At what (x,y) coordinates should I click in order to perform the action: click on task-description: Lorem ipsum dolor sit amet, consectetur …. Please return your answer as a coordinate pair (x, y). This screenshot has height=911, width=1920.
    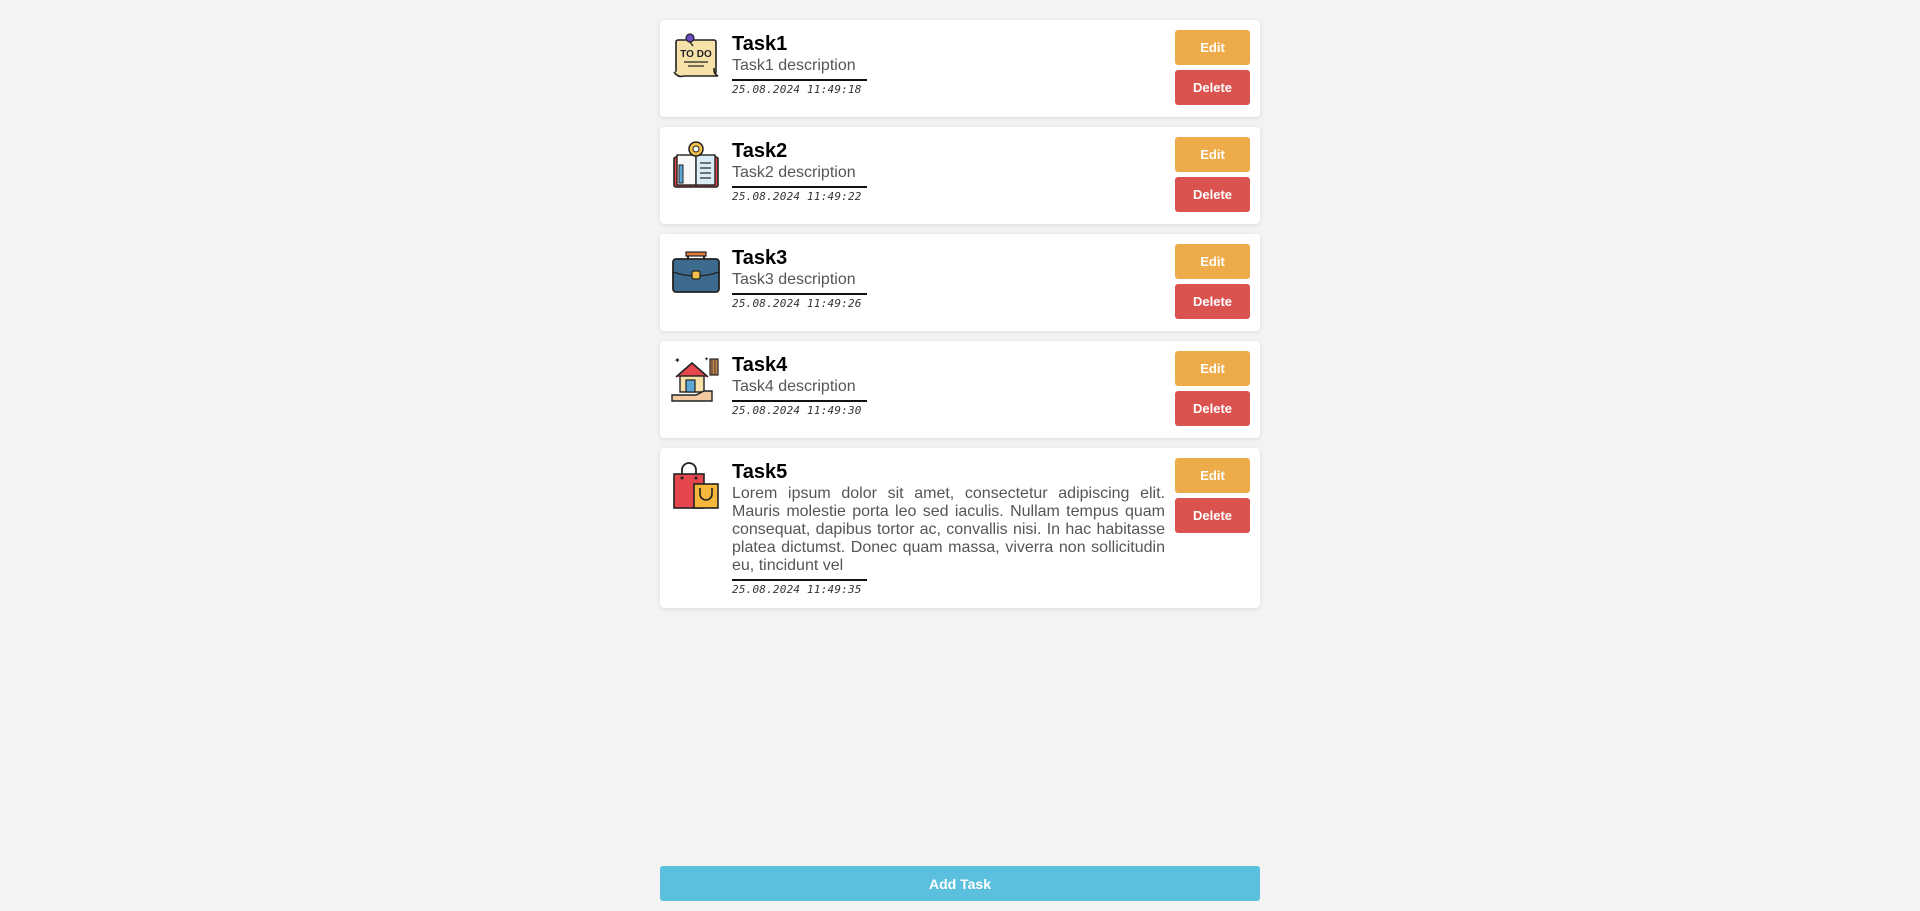
    Looking at the image, I should click on (948, 529).